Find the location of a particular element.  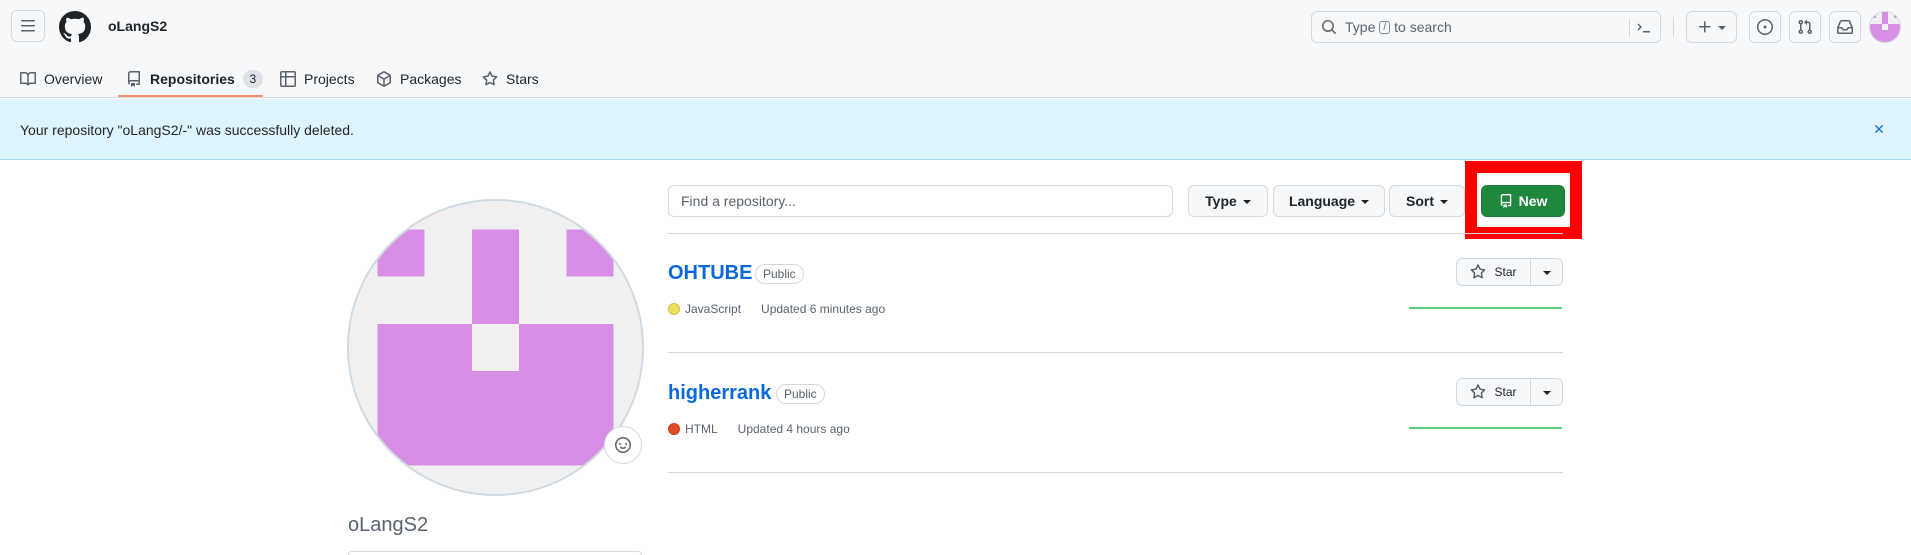

header-divider is located at coordinates (1673, 27).